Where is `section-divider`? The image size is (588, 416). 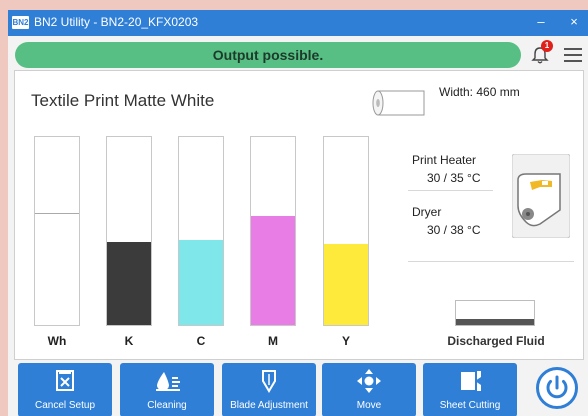 section-divider is located at coordinates (491, 261).